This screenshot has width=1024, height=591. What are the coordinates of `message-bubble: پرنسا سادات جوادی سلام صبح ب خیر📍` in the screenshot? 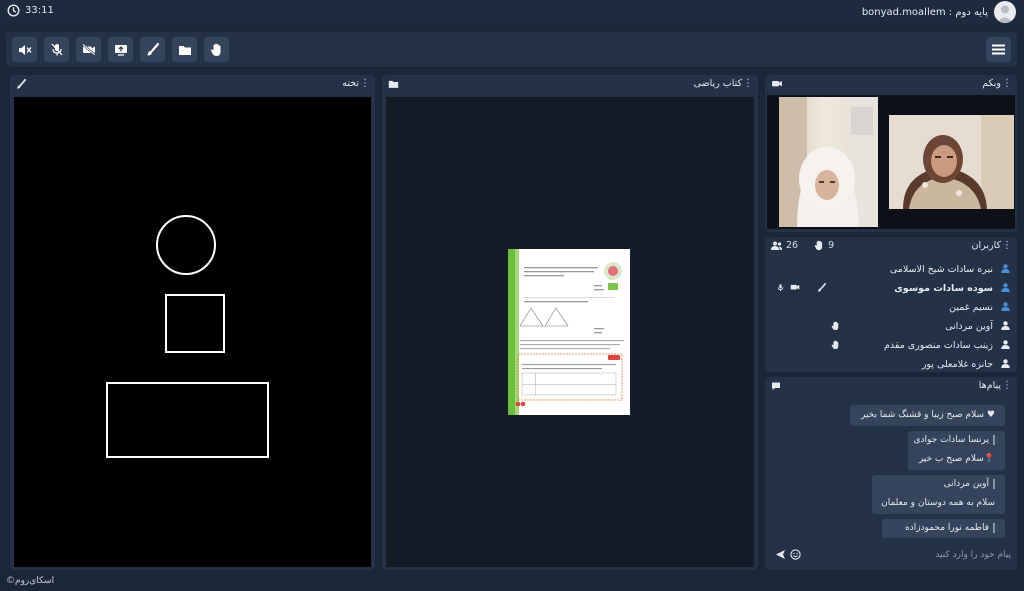 It's located at (956, 450).